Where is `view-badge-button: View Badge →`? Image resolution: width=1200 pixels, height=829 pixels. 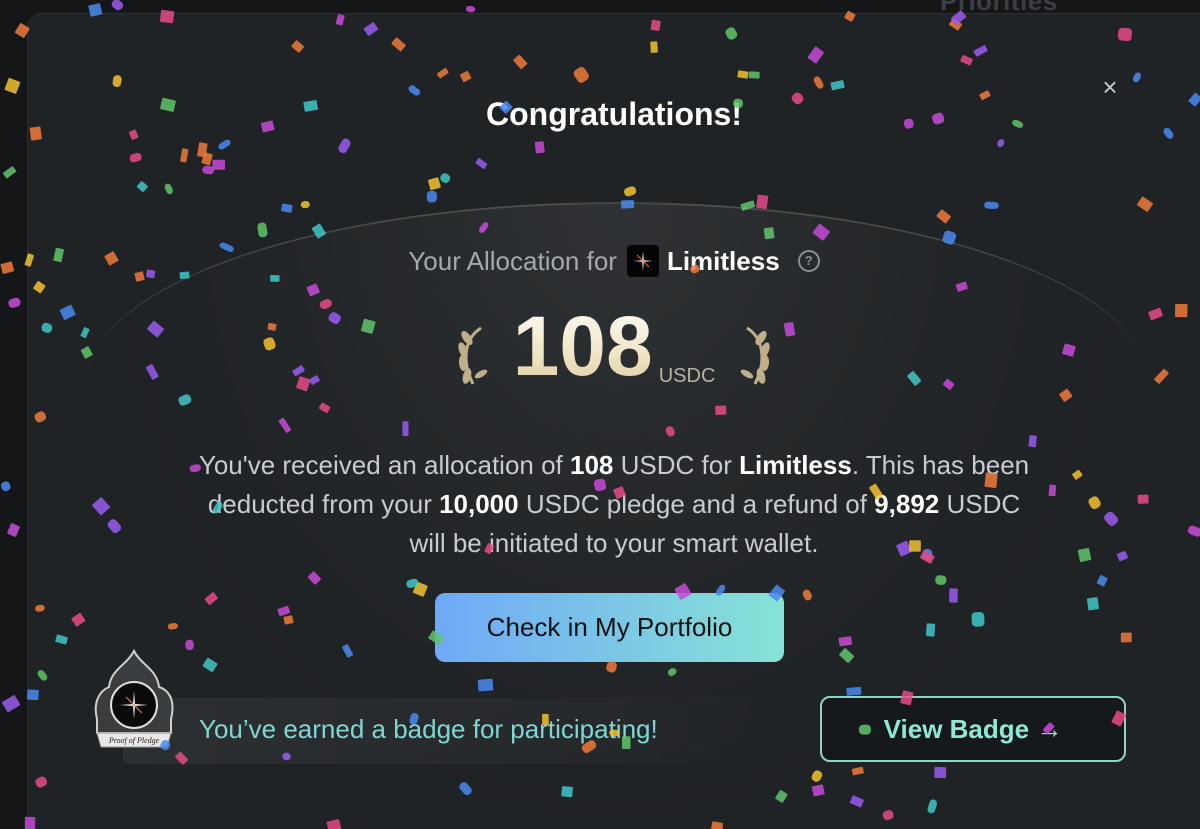
view-badge-button: View Badge → is located at coordinates (973, 729).